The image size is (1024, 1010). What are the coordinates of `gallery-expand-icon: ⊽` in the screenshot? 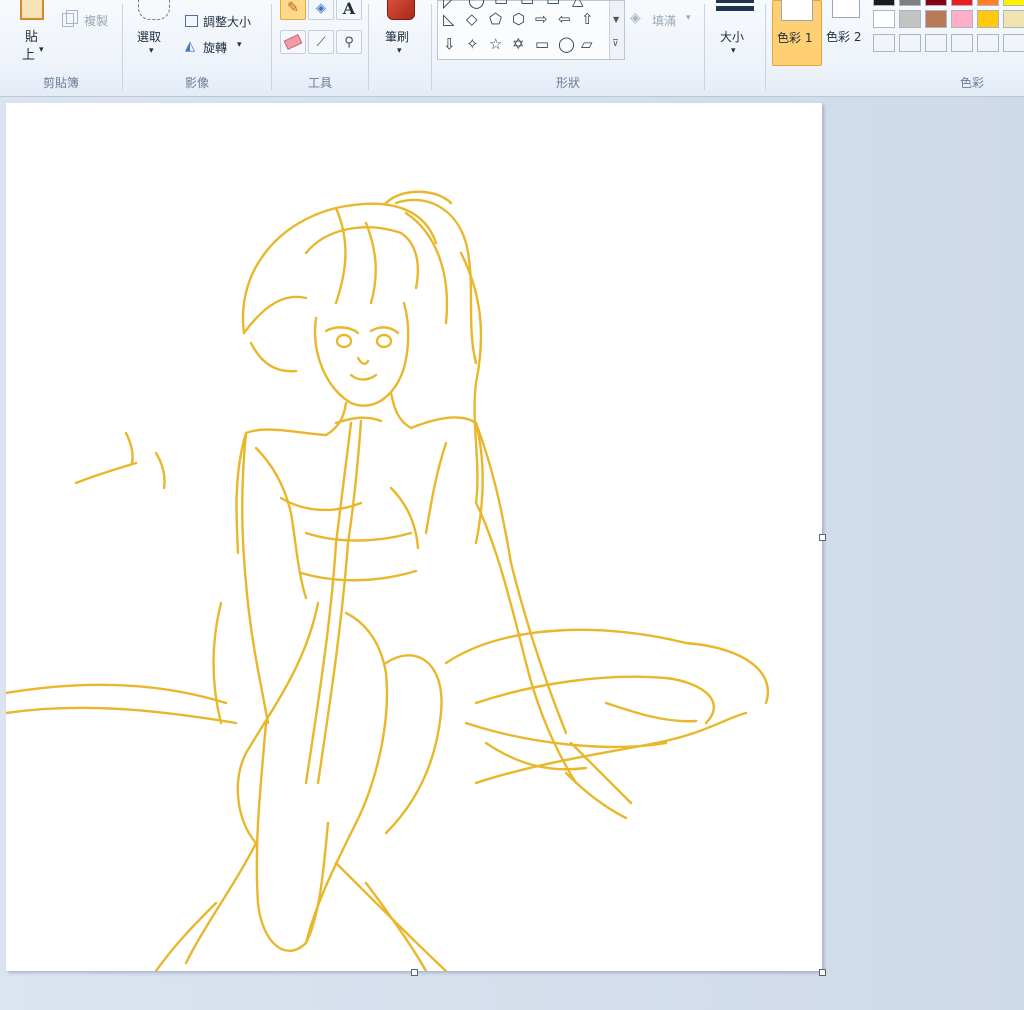 It's located at (615, 44).